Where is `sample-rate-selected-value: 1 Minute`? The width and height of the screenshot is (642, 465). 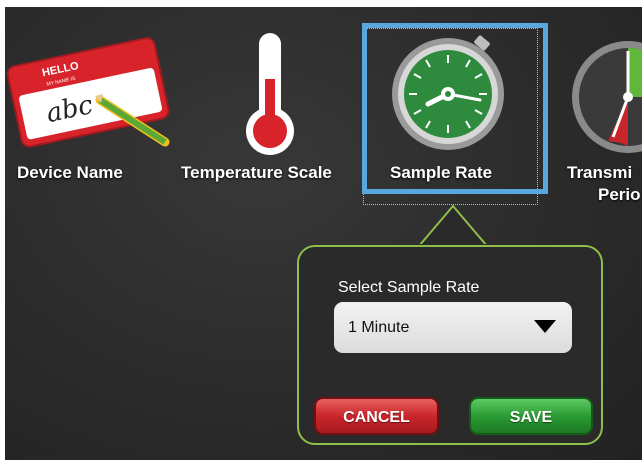 sample-rate-selected-value: 1 Minute is located at coordinates (379, 327).